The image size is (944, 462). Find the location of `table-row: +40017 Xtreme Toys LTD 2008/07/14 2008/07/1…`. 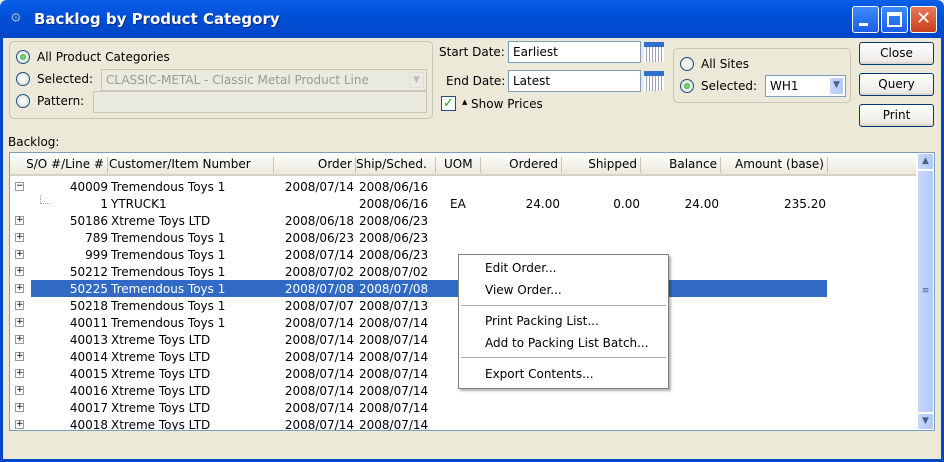

table-row: +40017 Xtreme Toys LTD 2008/07/14 2008/07/1… is located at coordinates (463, 407).